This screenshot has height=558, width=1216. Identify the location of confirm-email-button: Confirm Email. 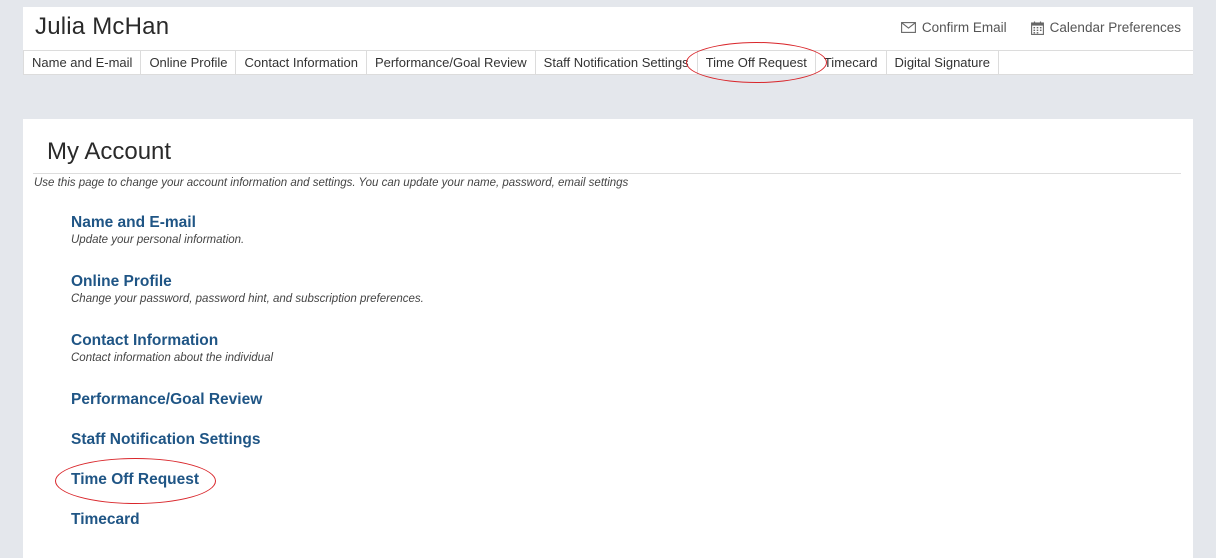
(953, 27).